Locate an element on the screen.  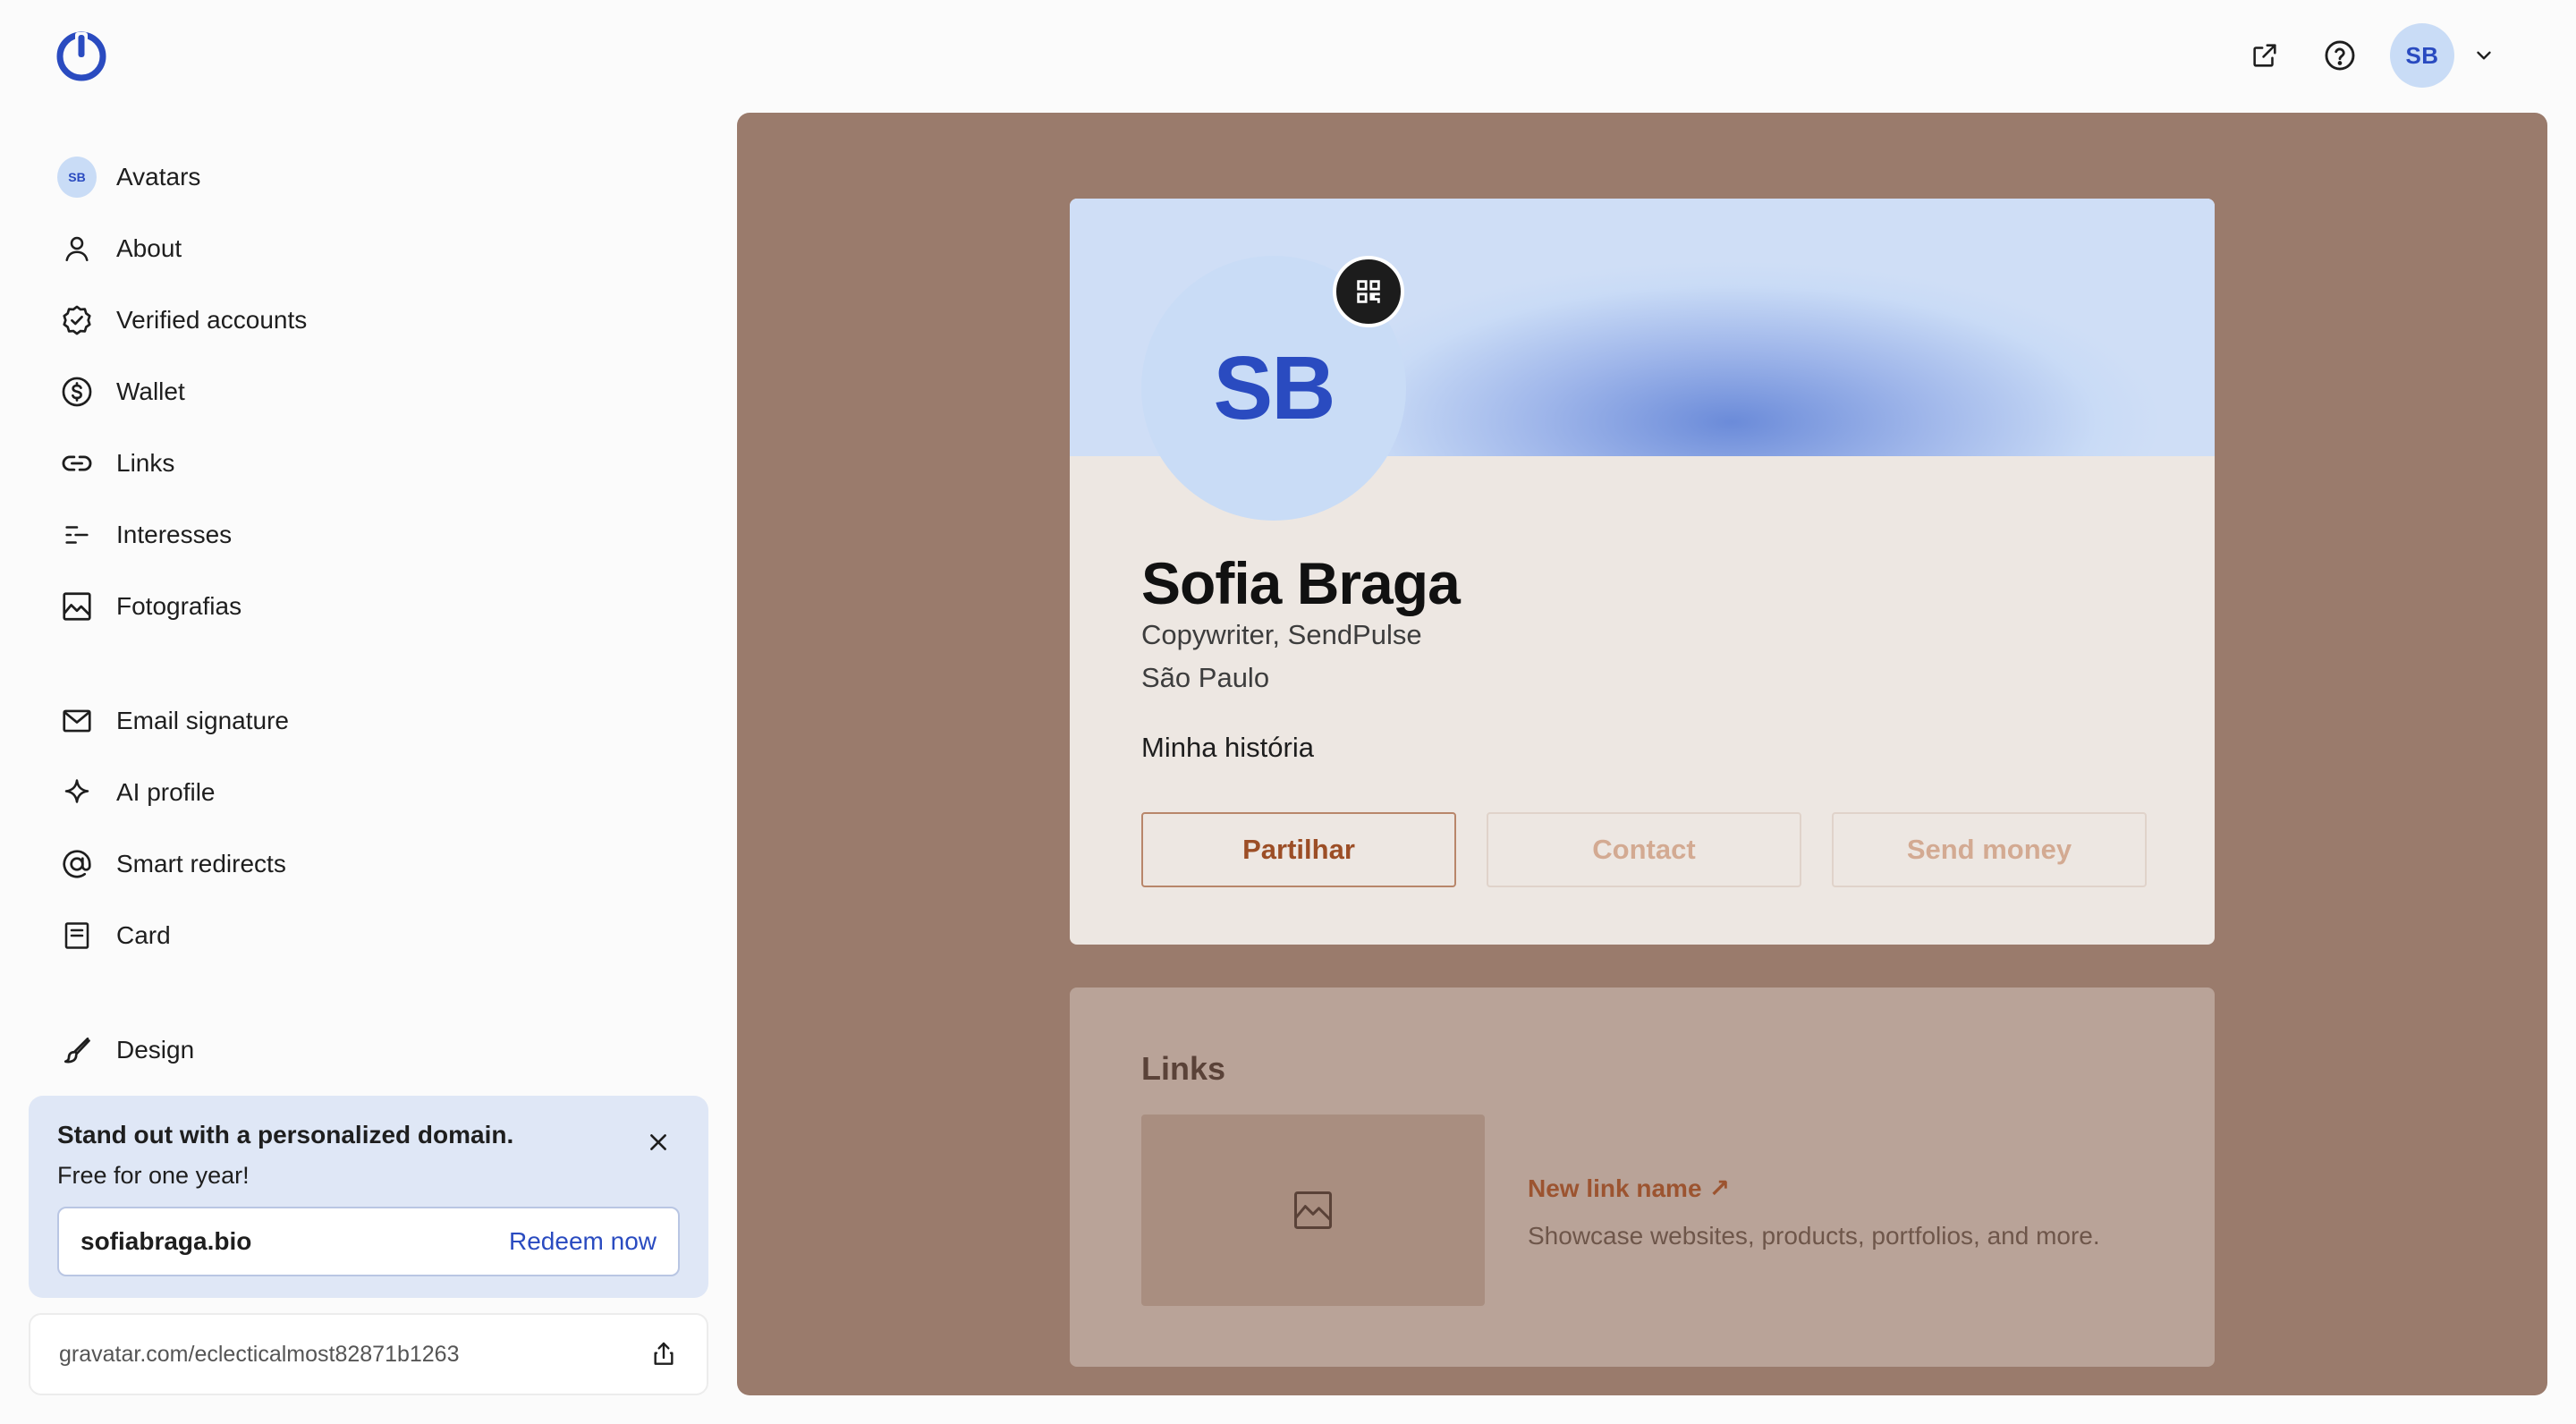
send-money-button: Send money is located at coordinates (1989, 849).